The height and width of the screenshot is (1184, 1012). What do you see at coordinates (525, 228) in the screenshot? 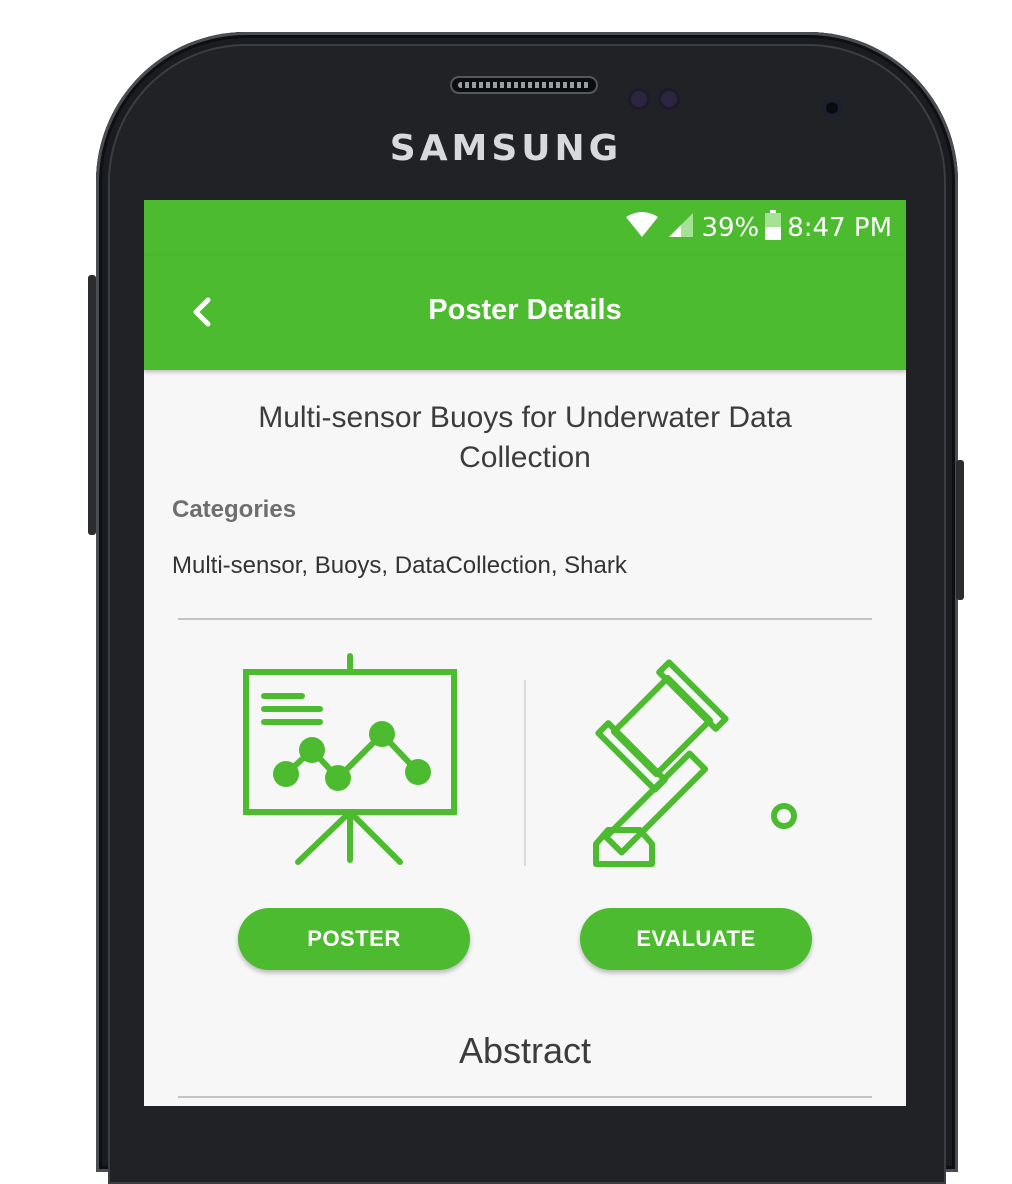
I see `status-bar: 39% 8:47 PM` at bounding box center [525, 228].